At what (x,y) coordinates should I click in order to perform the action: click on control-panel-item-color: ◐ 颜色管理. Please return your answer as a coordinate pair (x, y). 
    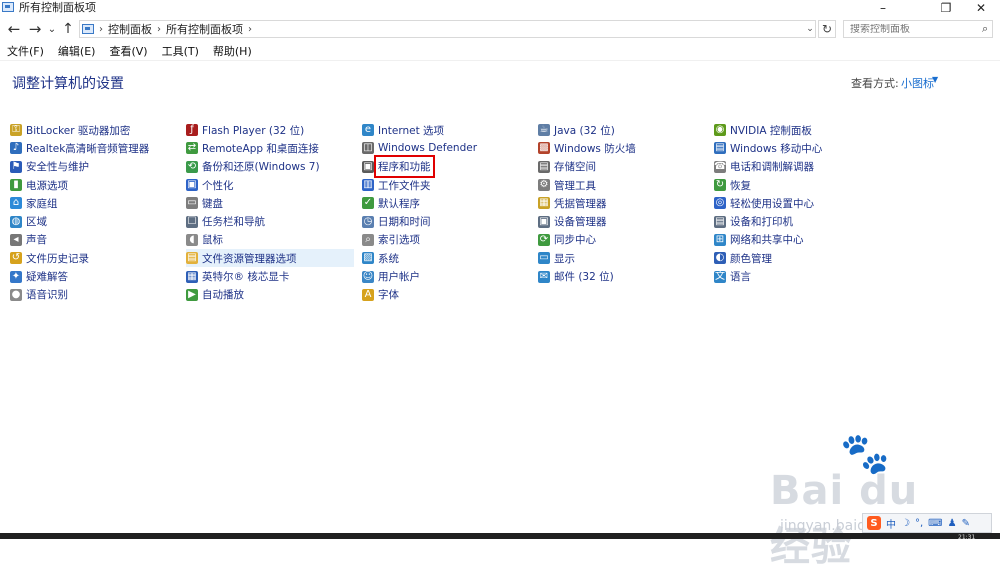
    Looking at the image, I should click on (802, 258).